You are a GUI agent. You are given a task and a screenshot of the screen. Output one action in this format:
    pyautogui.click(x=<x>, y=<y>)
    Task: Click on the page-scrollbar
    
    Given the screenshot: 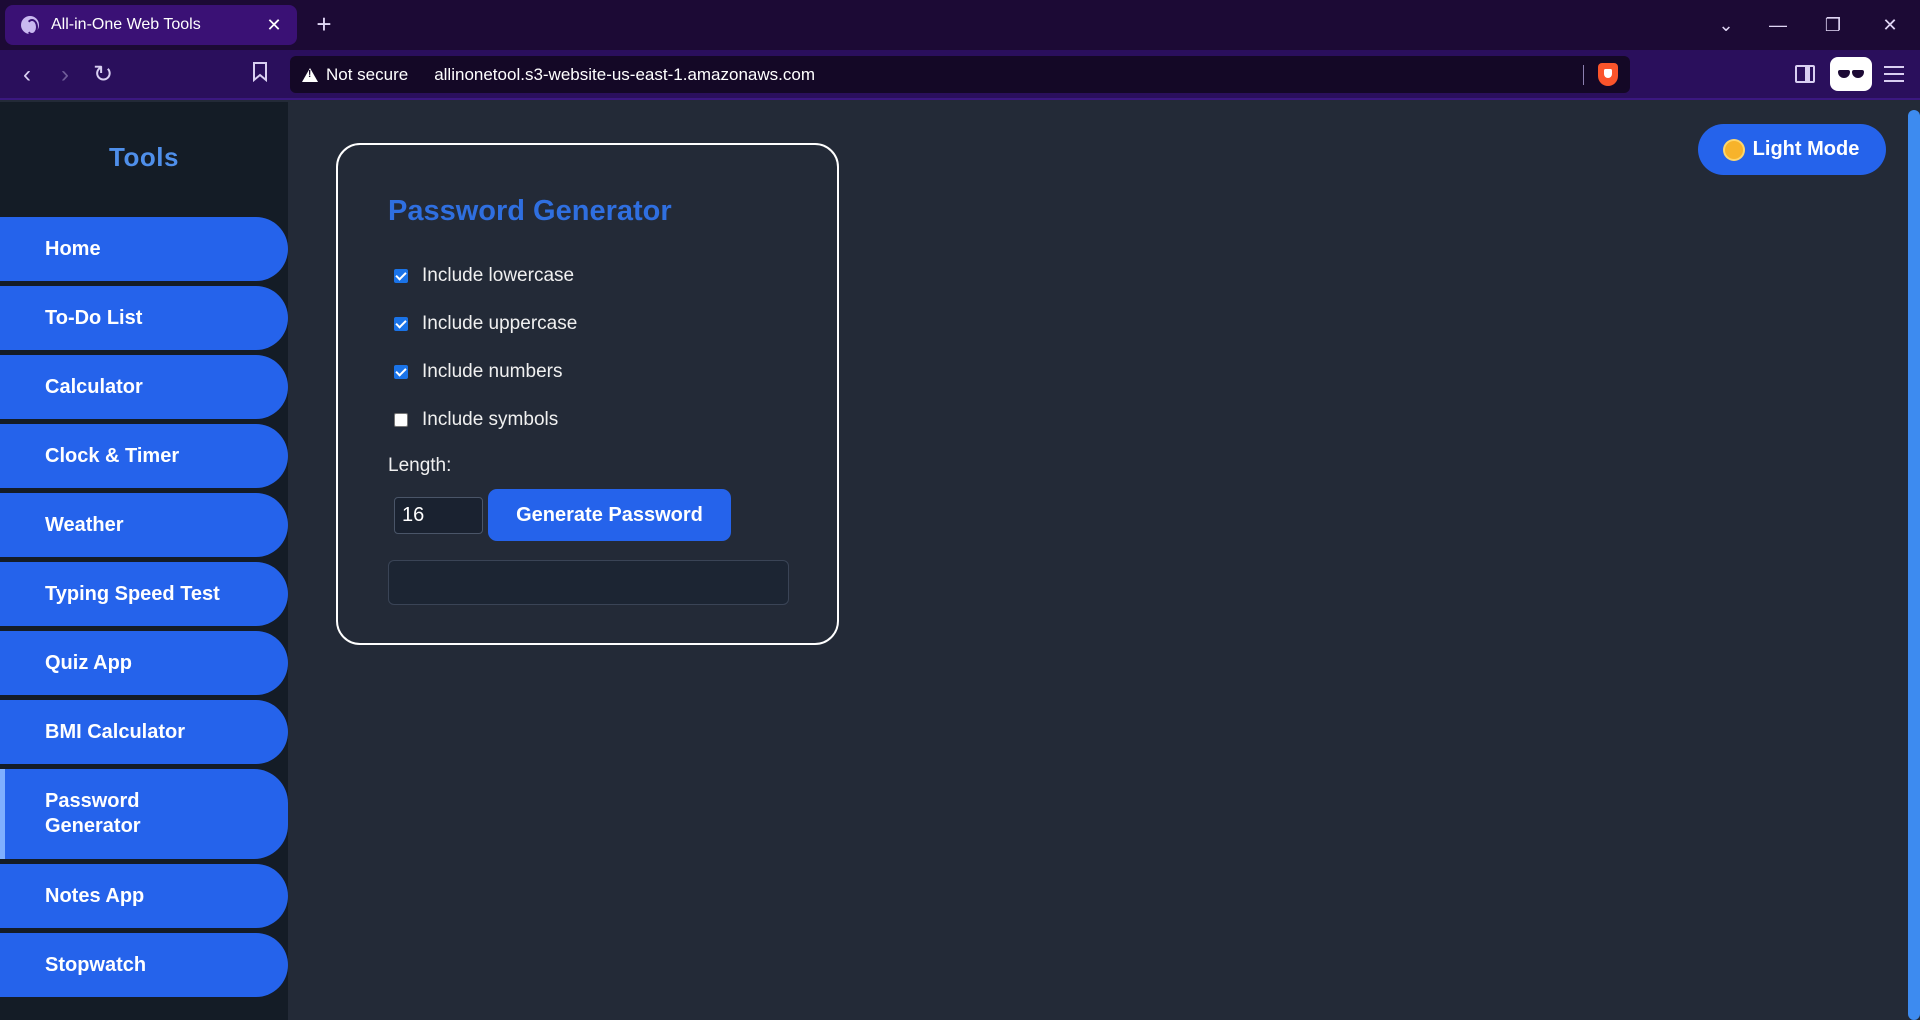 What is the action you would take?
    pyautogui.click(x=1914, y=565)
    